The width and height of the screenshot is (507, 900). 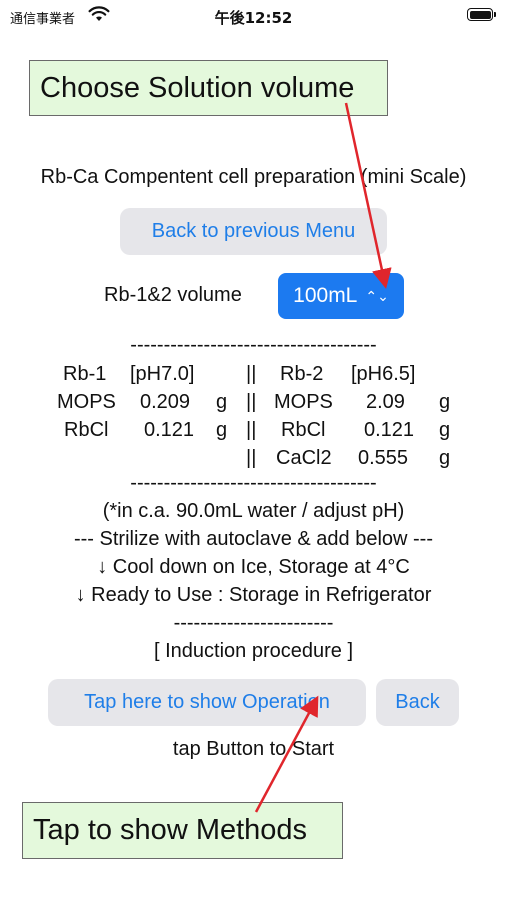 I want to click on arrow-to-operation-button, so click(x=286, y=754).